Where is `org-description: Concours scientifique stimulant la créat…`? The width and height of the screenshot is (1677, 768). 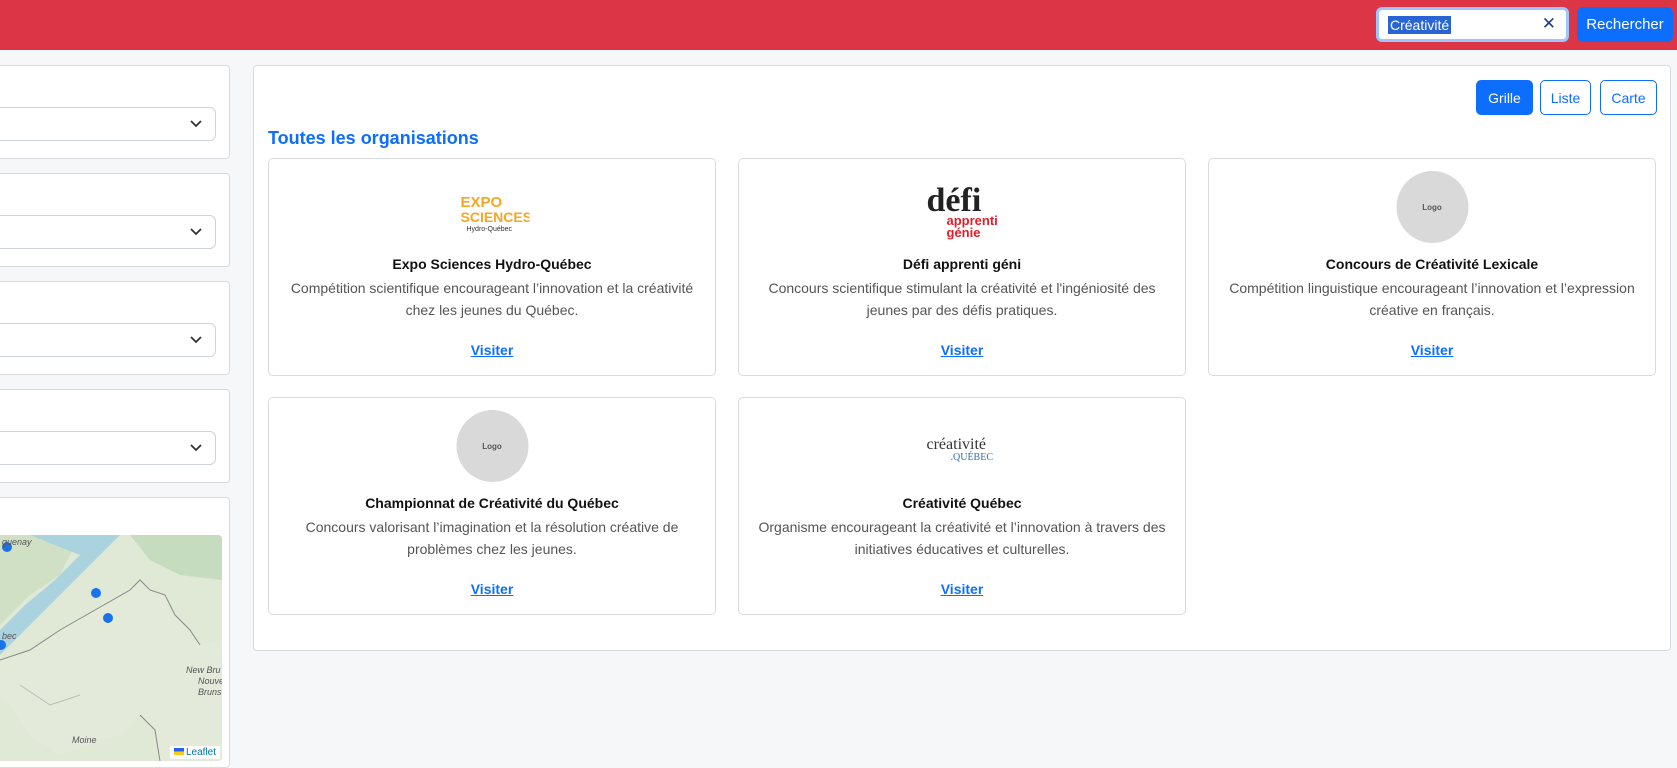 org-description: Concours scientifique stimulant la créat… is located at coordinates (962, 299).